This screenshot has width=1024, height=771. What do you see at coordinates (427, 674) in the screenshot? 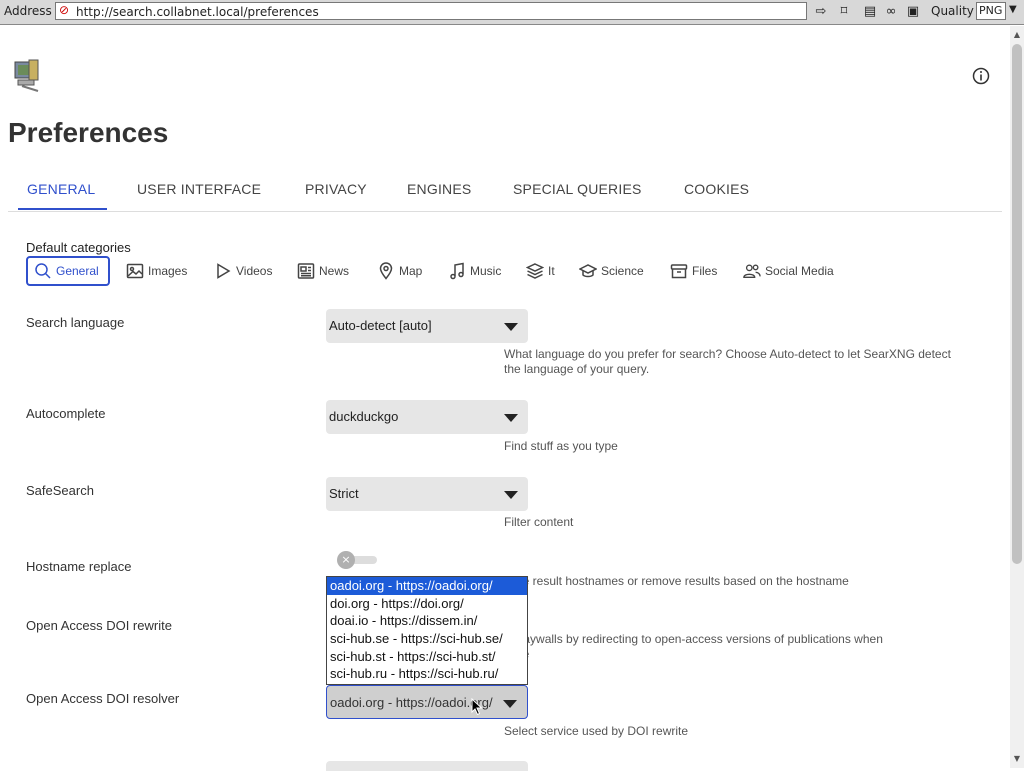
I see `doi-resolver-option: sci-hub.ru - https://sci-hub.ru/` at bounding box center [427, 674].